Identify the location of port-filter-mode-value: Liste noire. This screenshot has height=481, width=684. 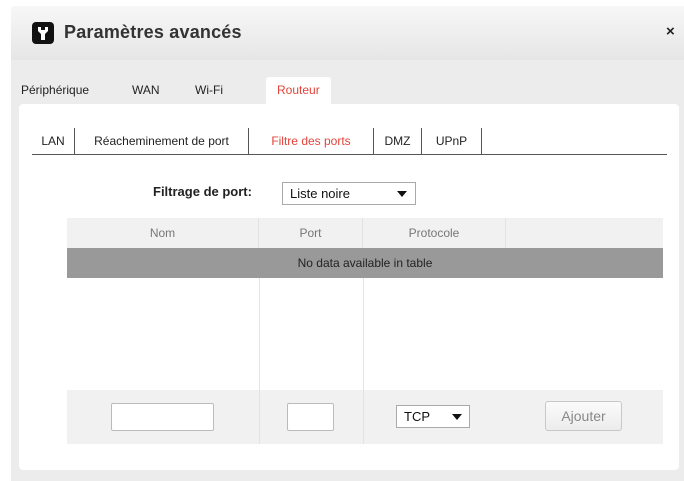
(320, 193).